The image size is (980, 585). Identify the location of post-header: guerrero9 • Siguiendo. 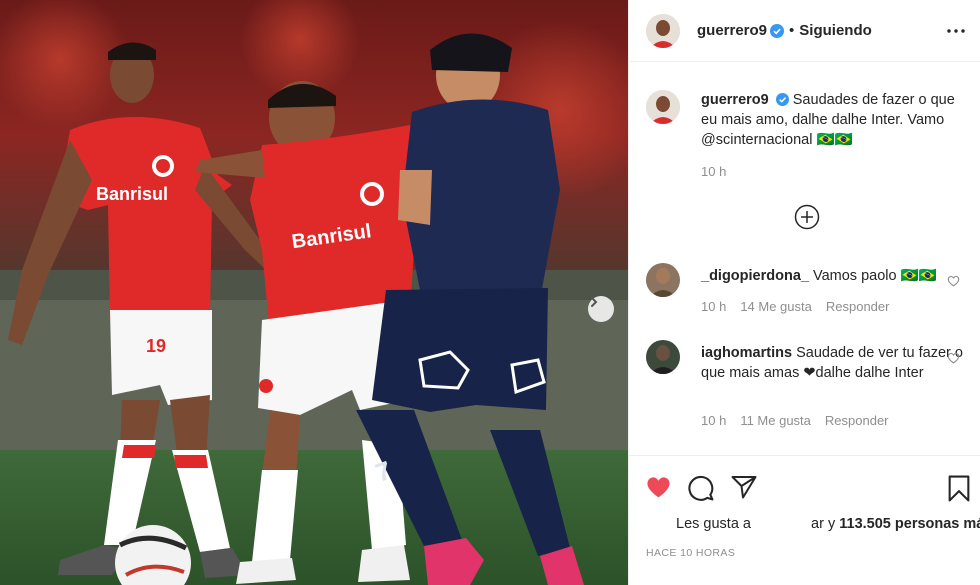
(804, 31).